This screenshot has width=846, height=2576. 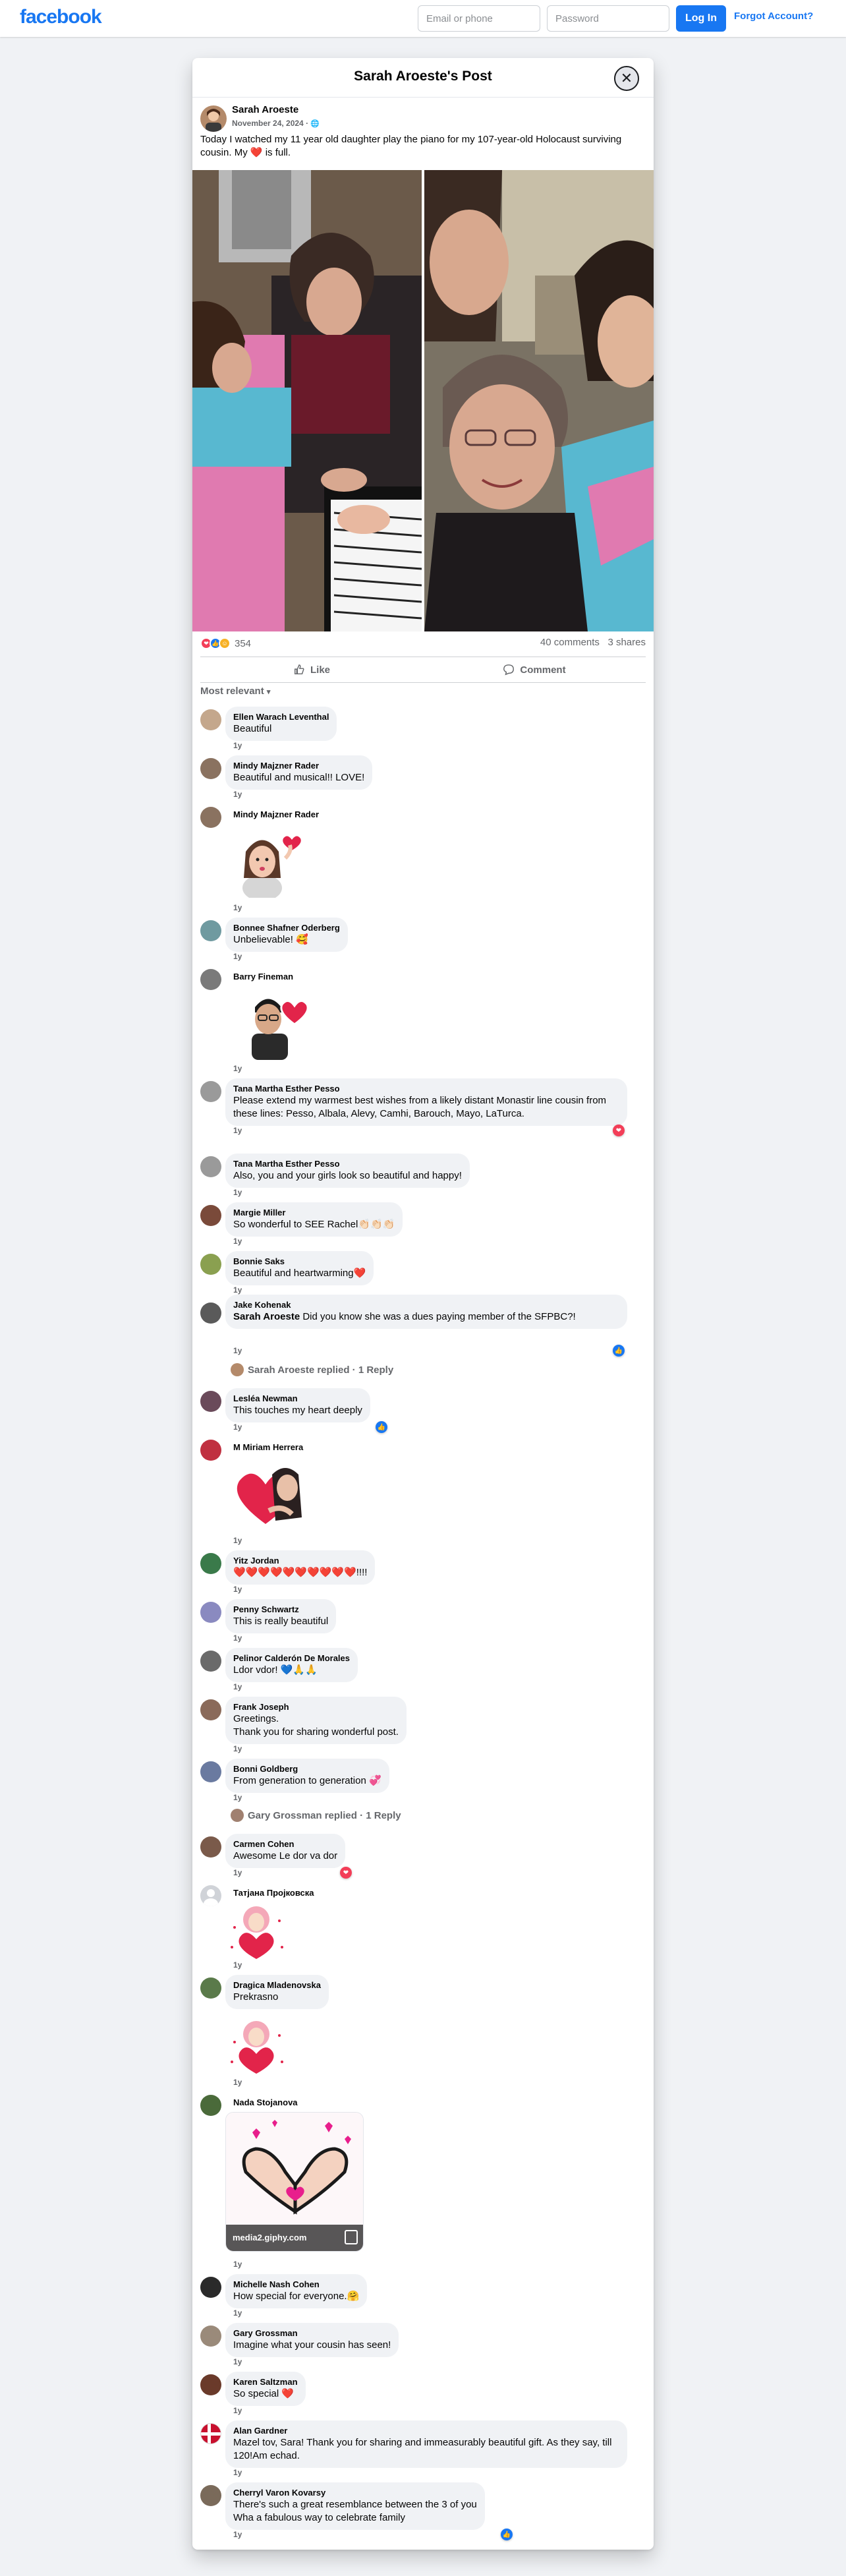 I want to click on view-replies-link: Gary Grossman replied · 1 Reply, so click(x=316, y=1815).